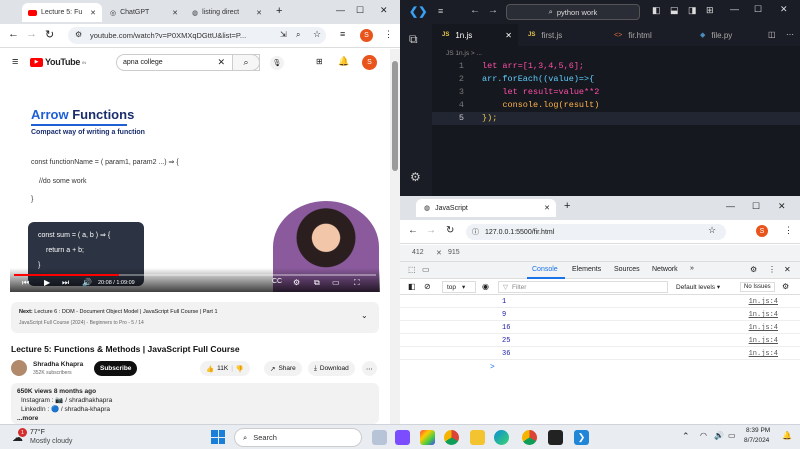 The width and height of the screenshot is (800, 449). I want to click on clock-time: 8:39 PM, so click(758, 430).